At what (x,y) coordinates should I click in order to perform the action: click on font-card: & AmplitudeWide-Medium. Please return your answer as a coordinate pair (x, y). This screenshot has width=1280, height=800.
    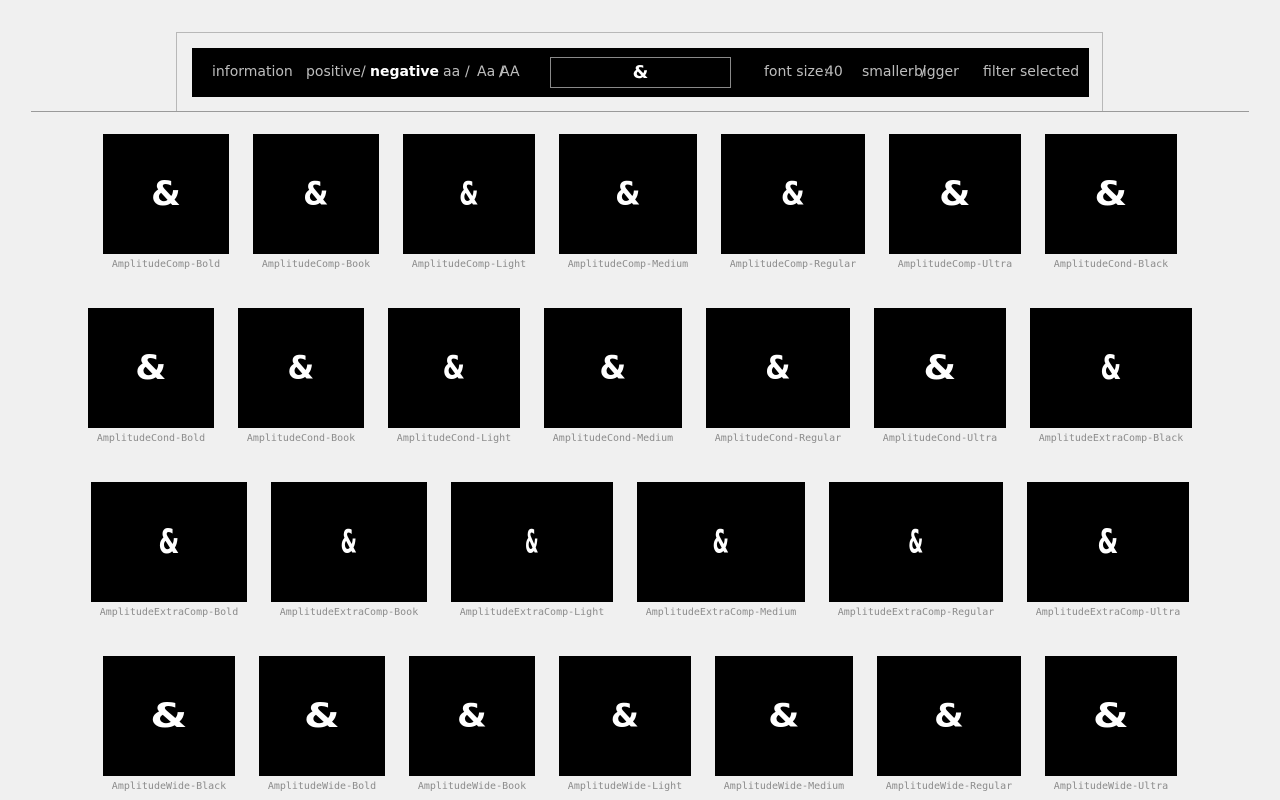
    Looking at the image, I should click on (784, 726).